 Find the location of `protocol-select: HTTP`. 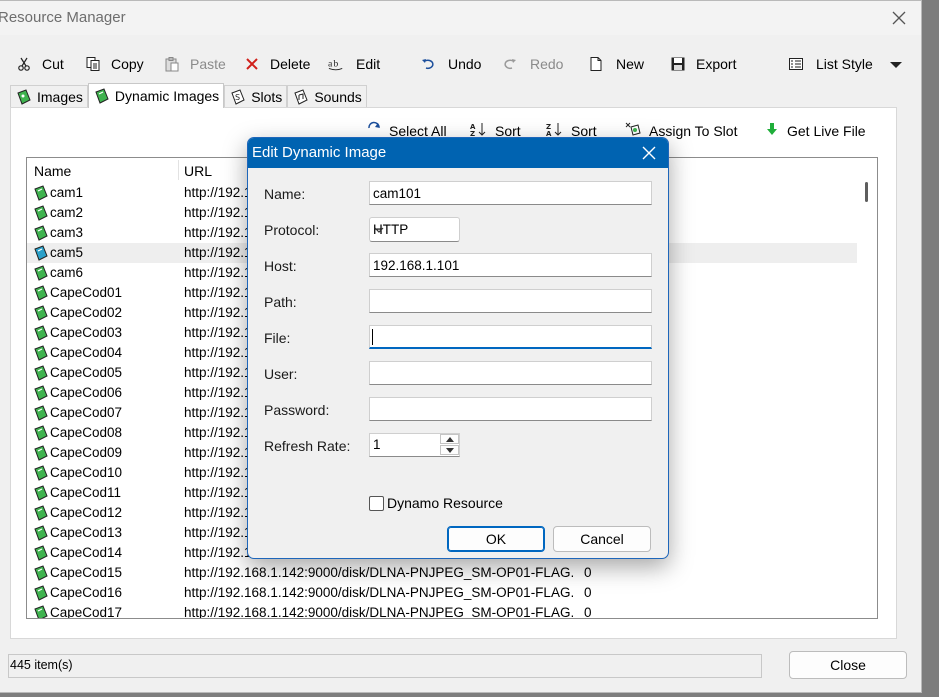

protocol-select: HTTP is located at coordinates (414, 229).